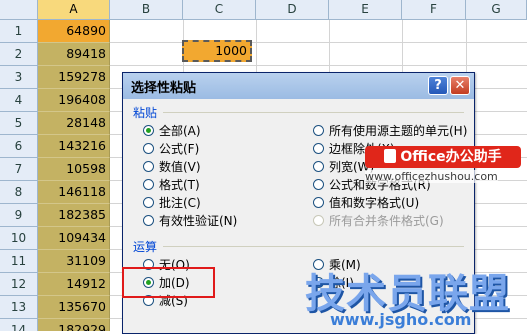 The image size is (527, 334). I want to click on paste-comments-option: 批注(C), so click(172, 203).